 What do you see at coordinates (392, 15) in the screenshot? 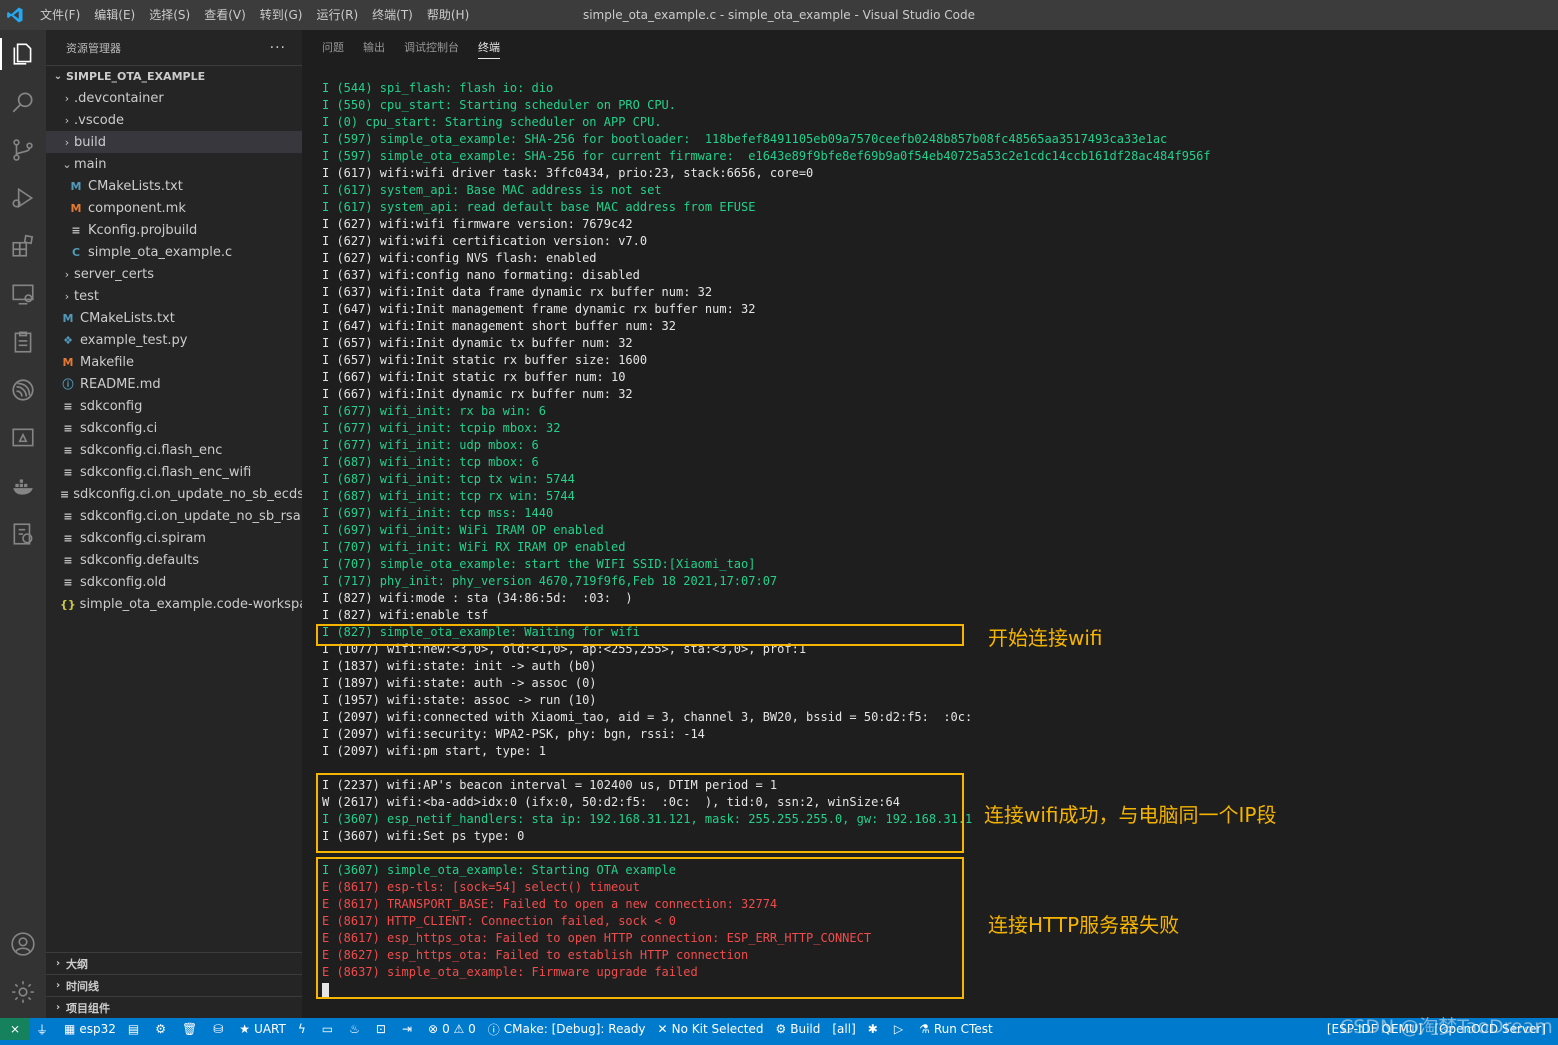
I see `menu-item: 终端(T)` at bounding box center [392, 15].